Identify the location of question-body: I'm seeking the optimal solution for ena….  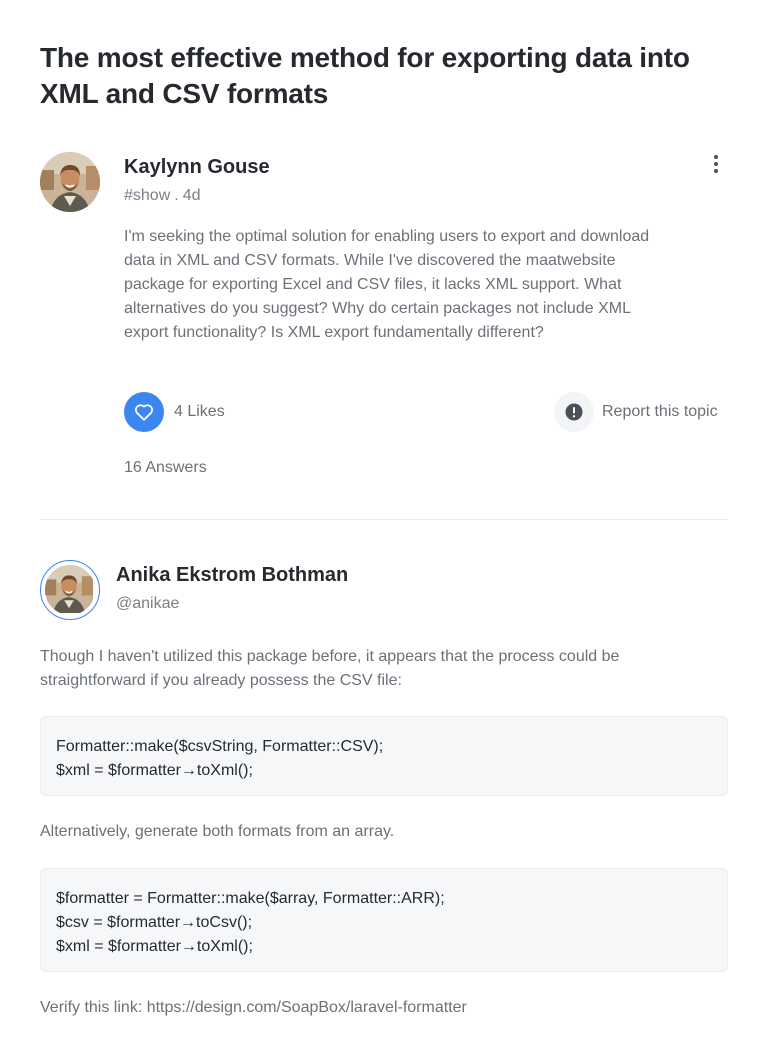
(387, 284).